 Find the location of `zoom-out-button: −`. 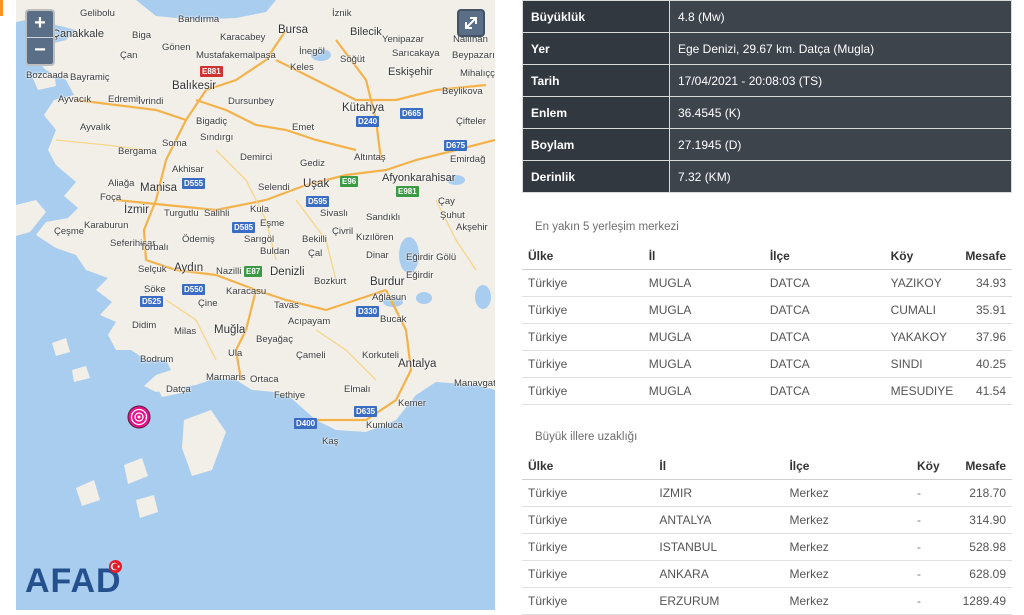

zoom-out-button: − is located at coordinates (40, 50).